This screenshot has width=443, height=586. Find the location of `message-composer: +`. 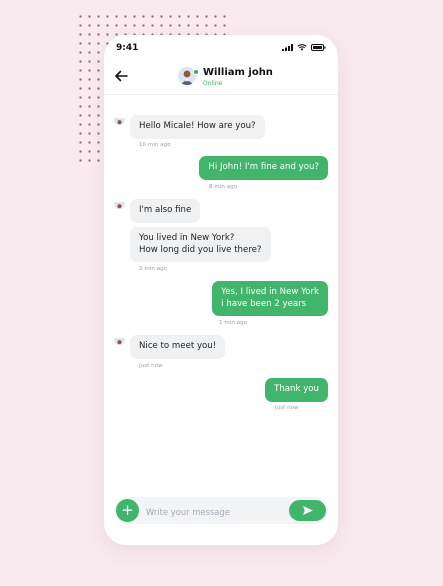

message-composer: + is located at coordinates (221, 510).